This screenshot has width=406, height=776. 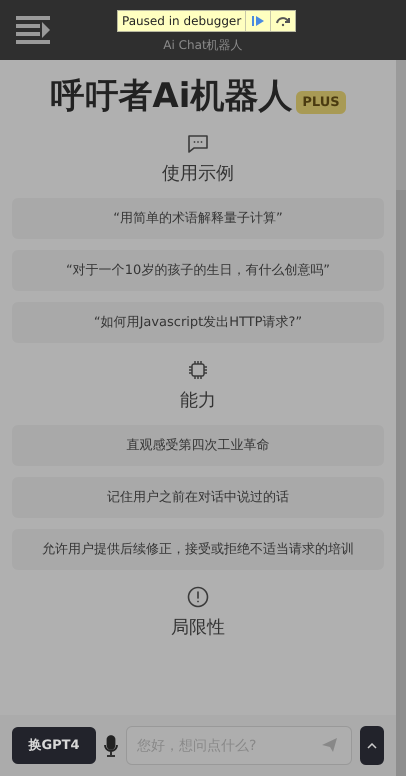 I want to click on example-prompt: “如何用Javascript发出HTTP请求?”, so click(x=198, y=322).